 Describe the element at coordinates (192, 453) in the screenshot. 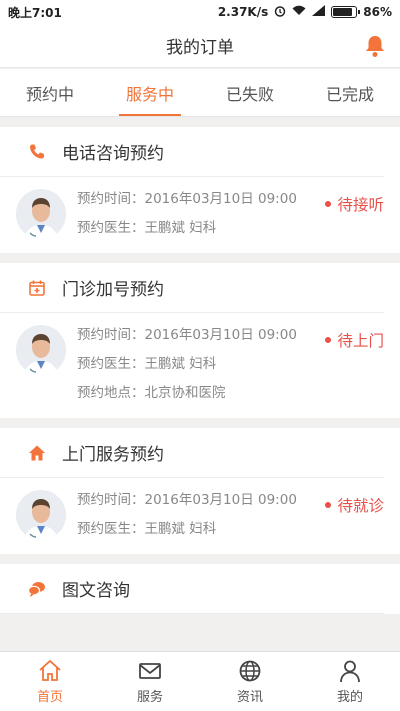

I see `card-header: 上门服务预约` at that location.